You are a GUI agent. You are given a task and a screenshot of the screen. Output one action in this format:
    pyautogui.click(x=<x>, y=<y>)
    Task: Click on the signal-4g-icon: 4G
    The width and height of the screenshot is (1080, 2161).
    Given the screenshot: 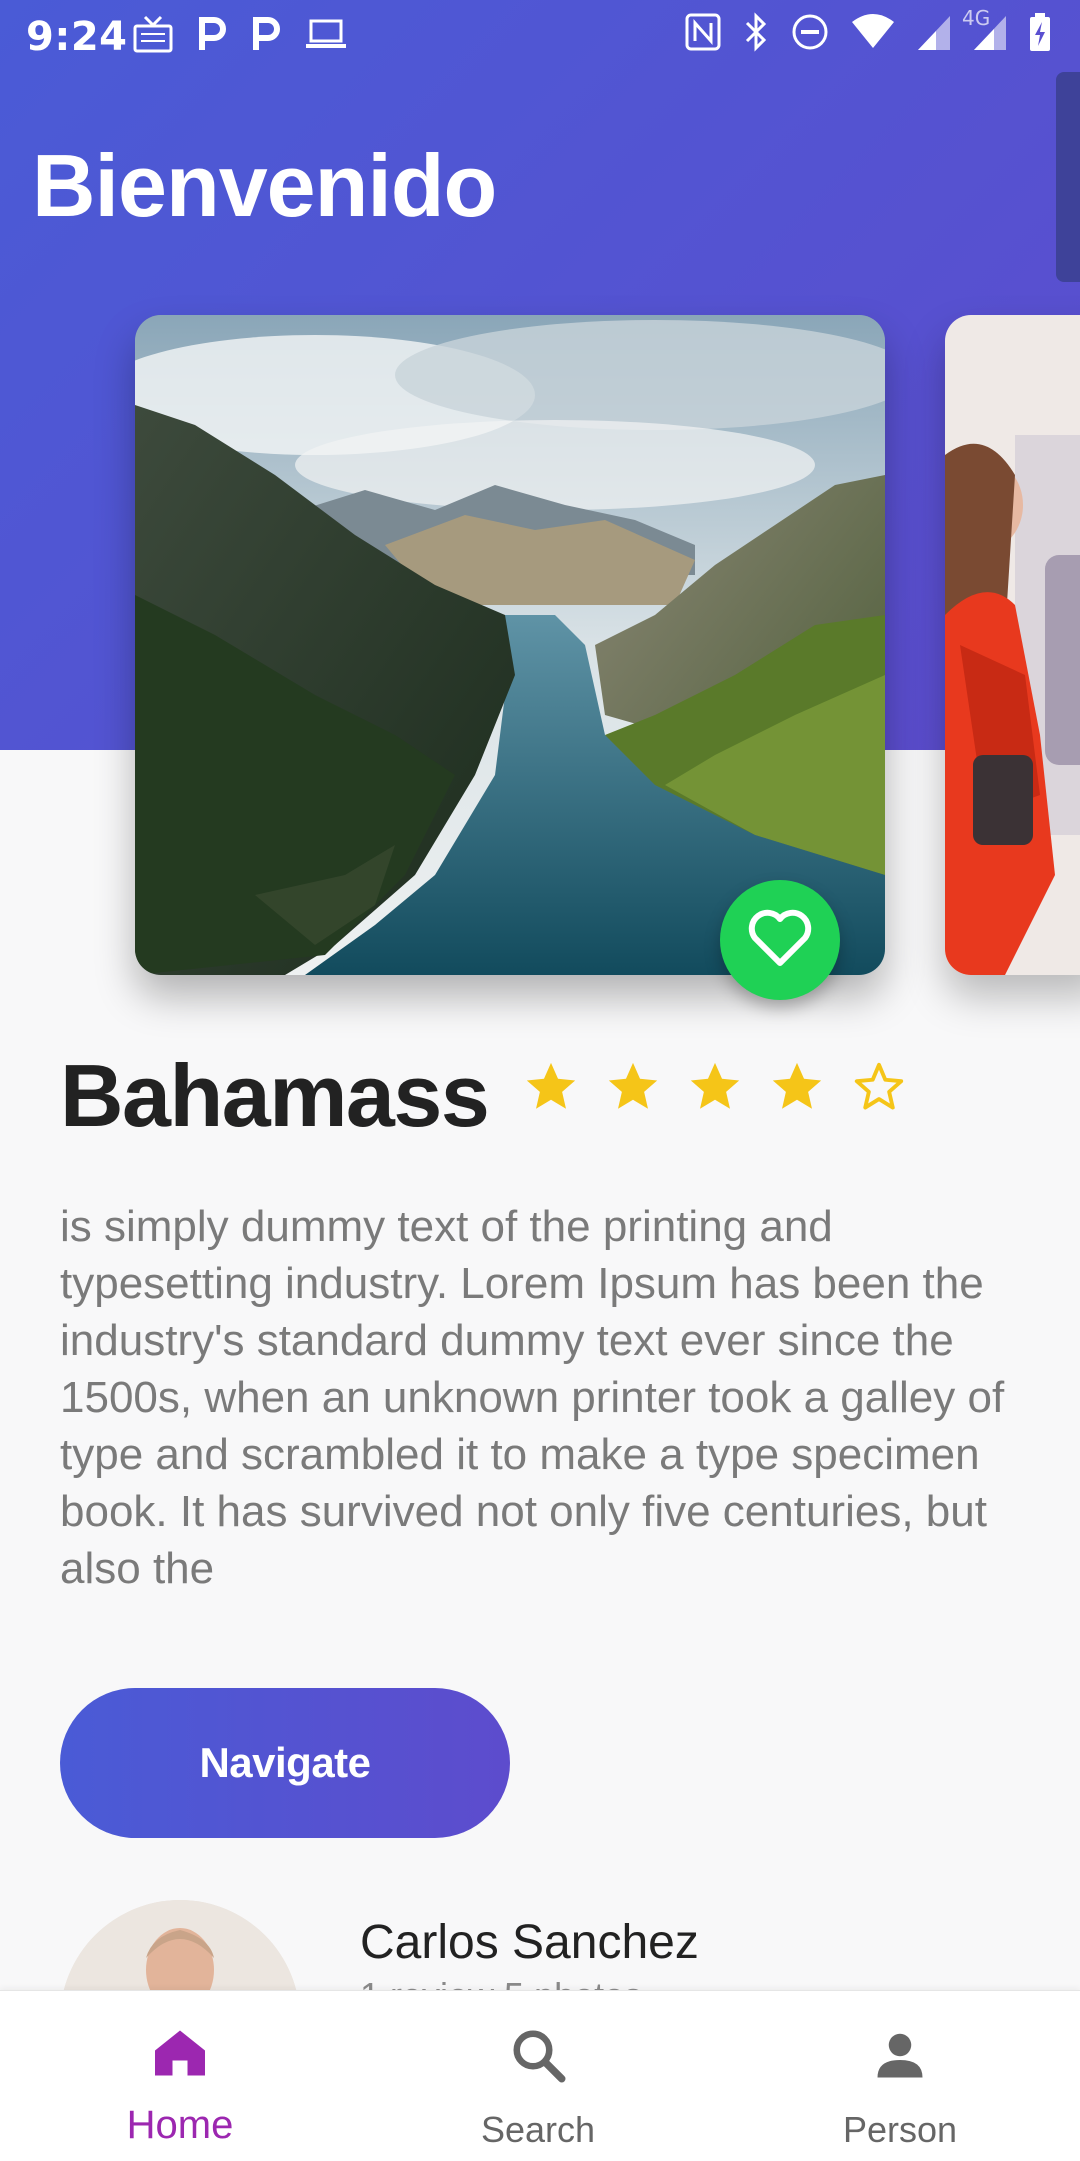 What is the action you would take?
    pyautogui.click(x=985, y=29)
    